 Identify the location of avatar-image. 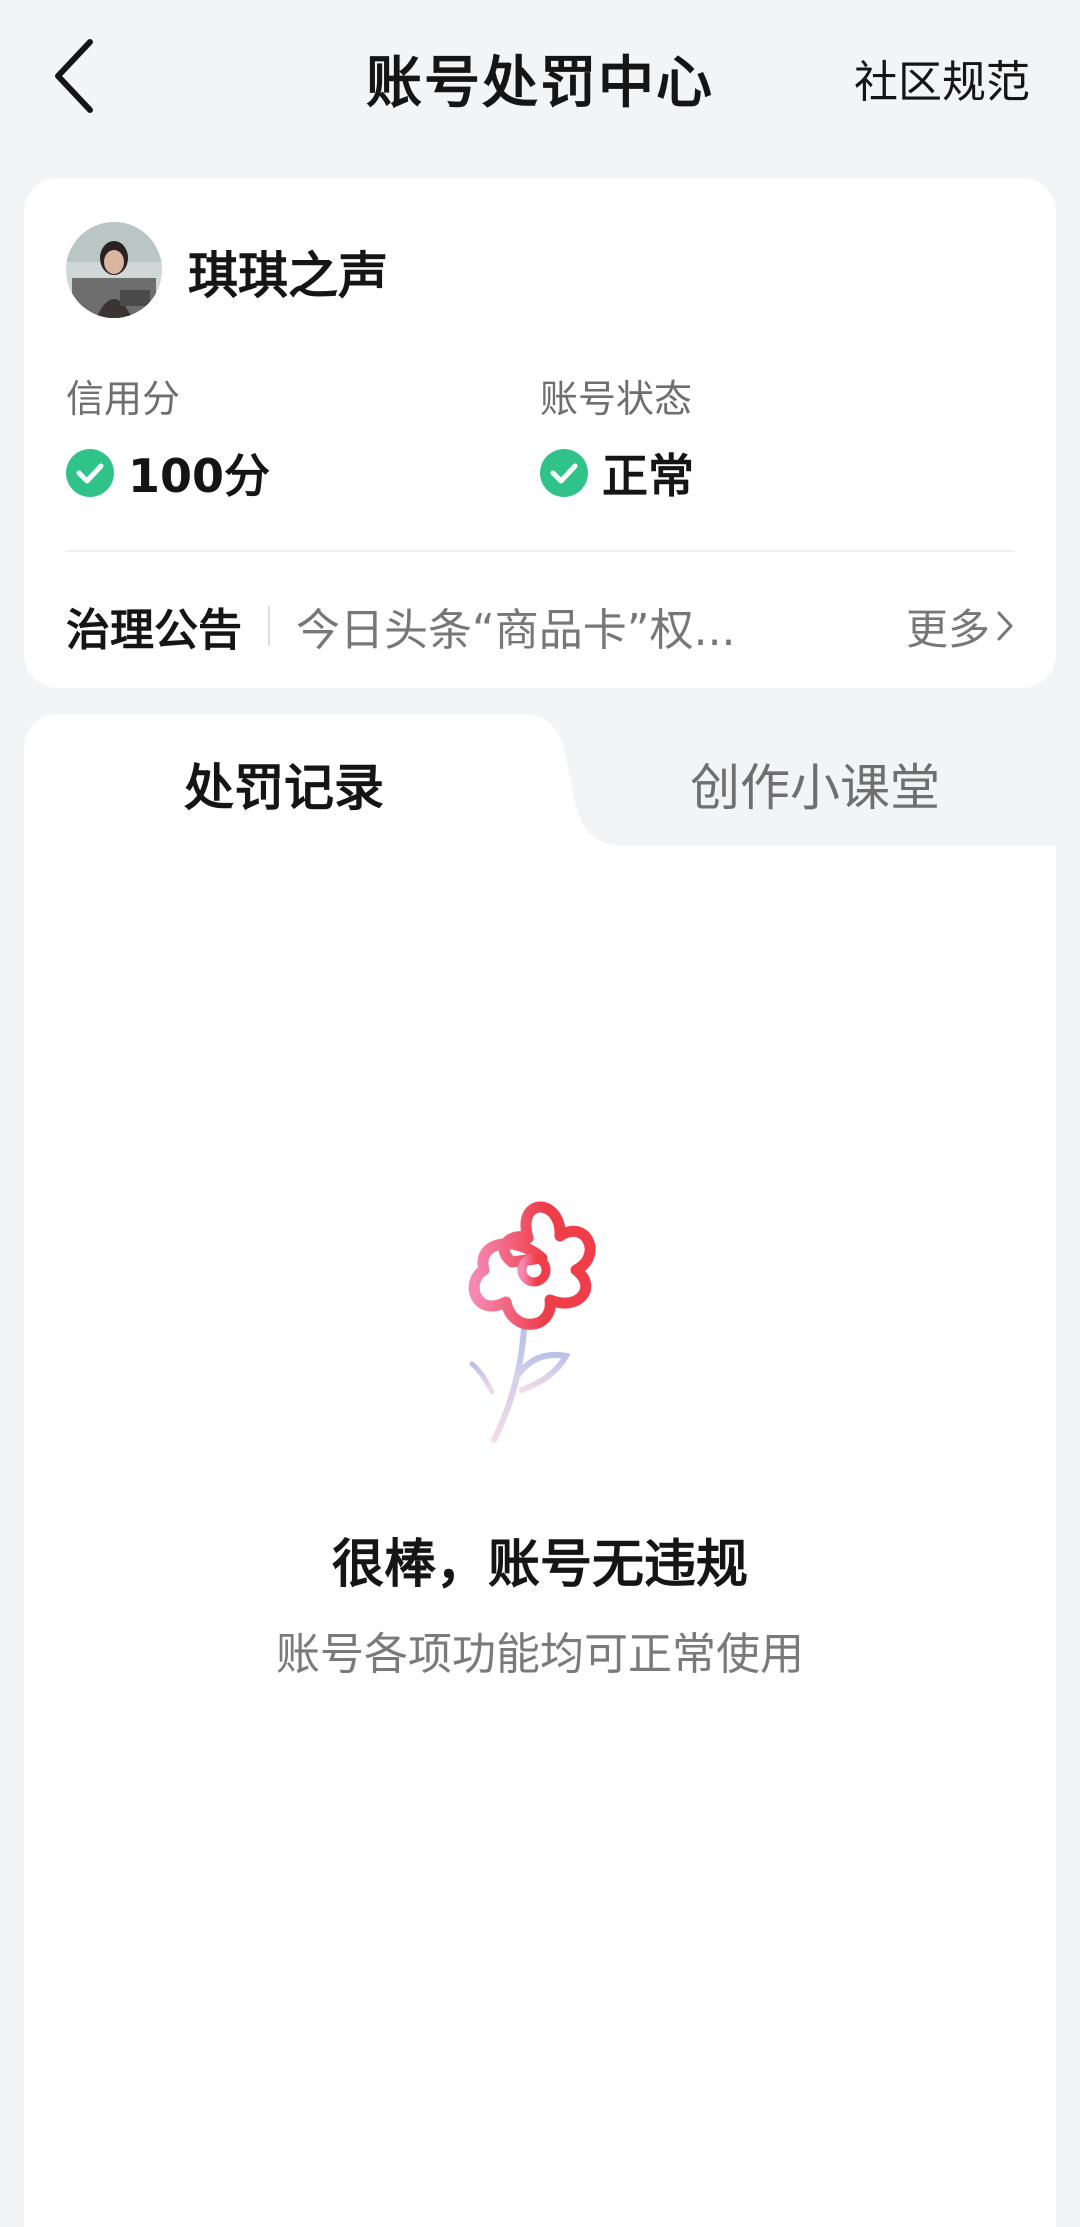
(114, 270).